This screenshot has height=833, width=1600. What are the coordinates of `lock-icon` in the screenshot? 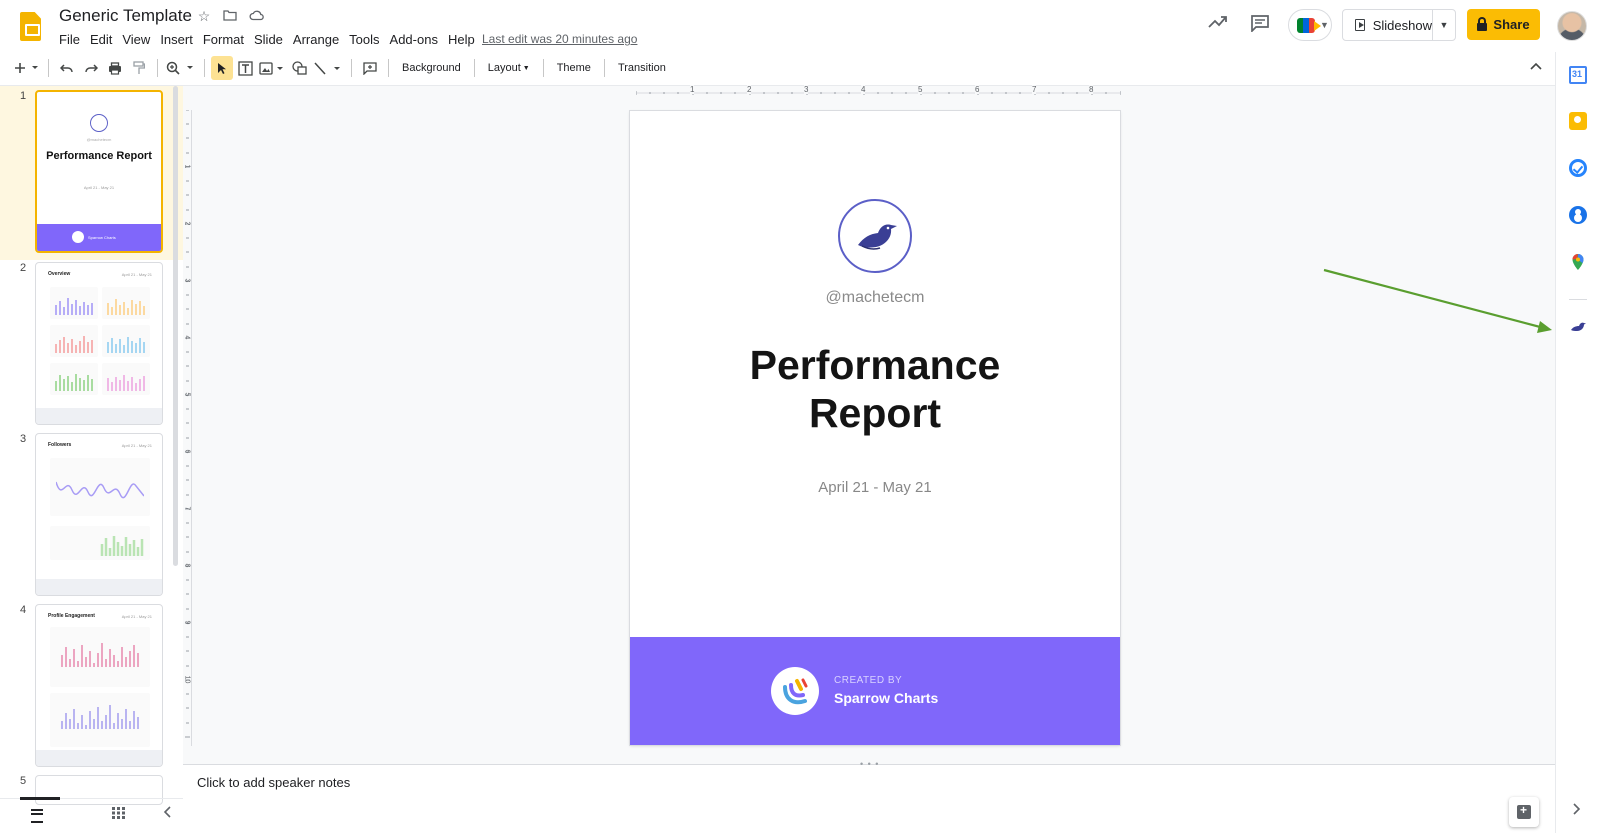 It's located at (1482, 23).